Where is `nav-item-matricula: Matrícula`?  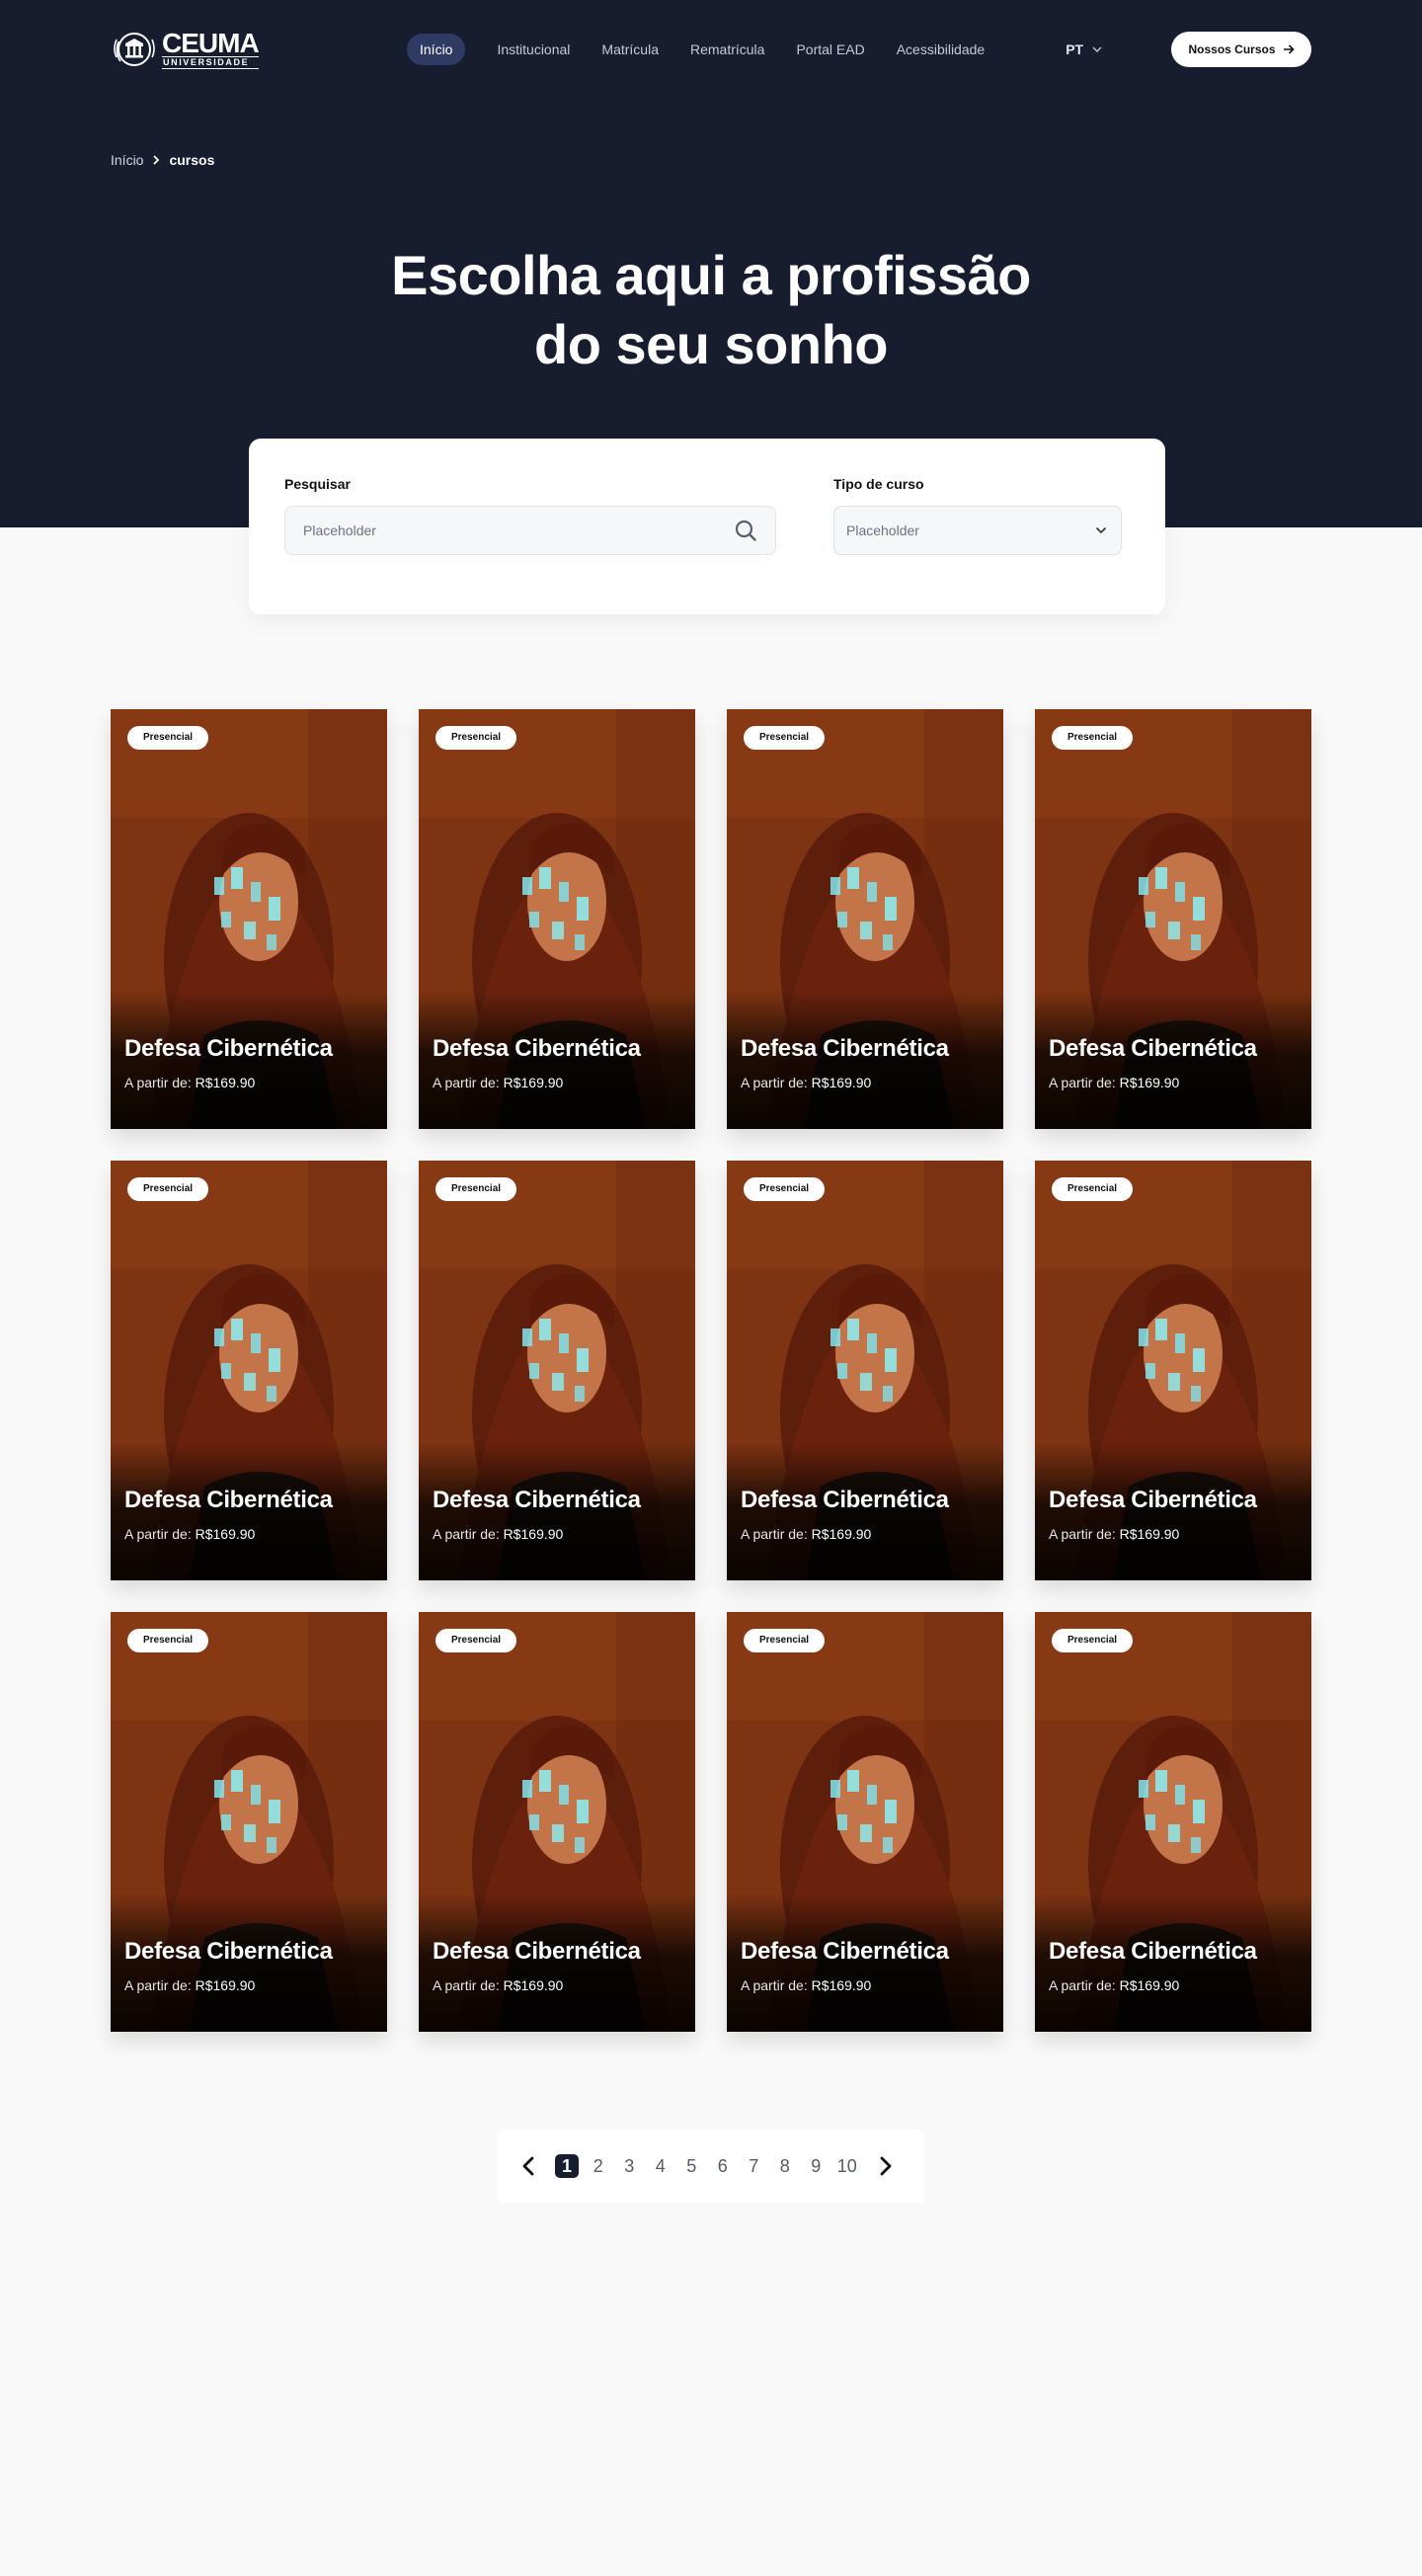
nav-item-matricula: Matrícula is located at coordinates (630, 49).